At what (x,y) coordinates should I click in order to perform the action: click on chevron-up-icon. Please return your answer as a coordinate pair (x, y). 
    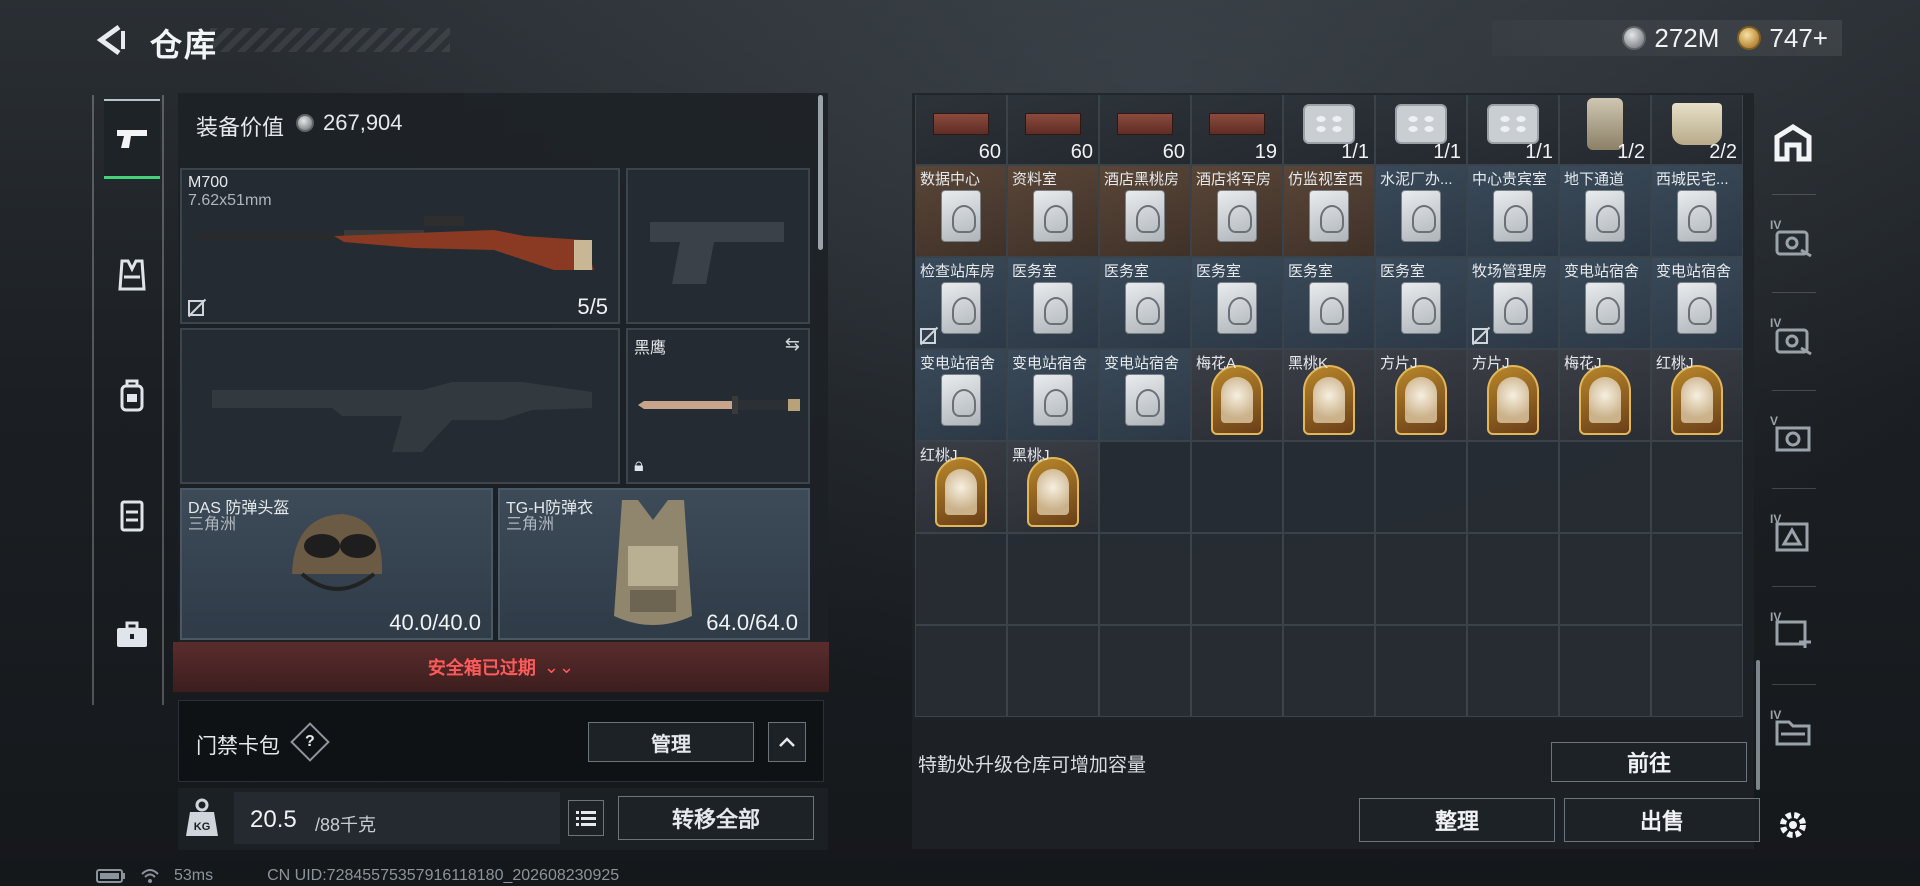
    Looking at the image, I should click on (787, 742).